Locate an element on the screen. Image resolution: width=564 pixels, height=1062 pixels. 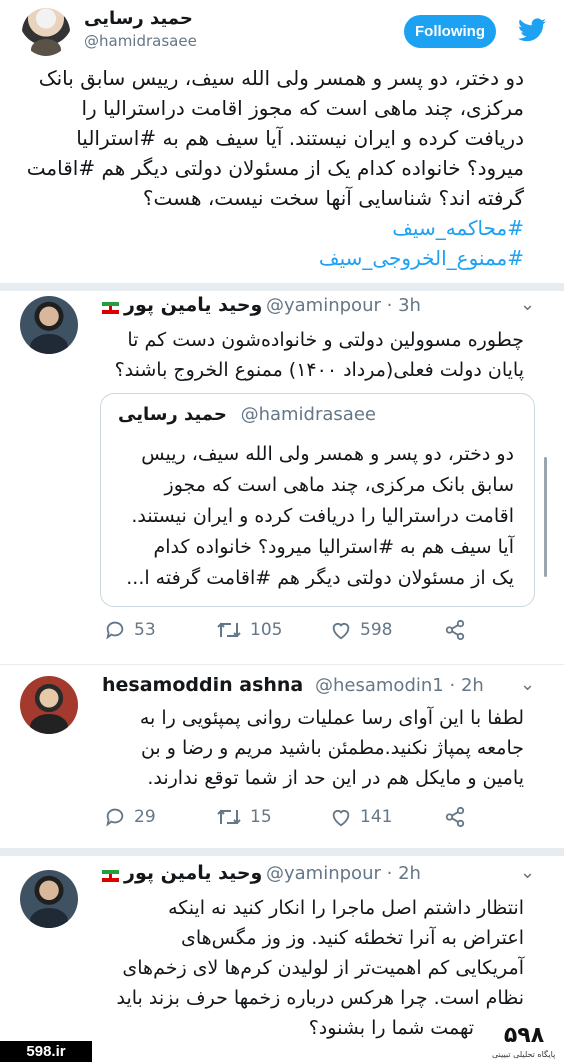
reply-time: 3h is located at coordinates (409, 305).